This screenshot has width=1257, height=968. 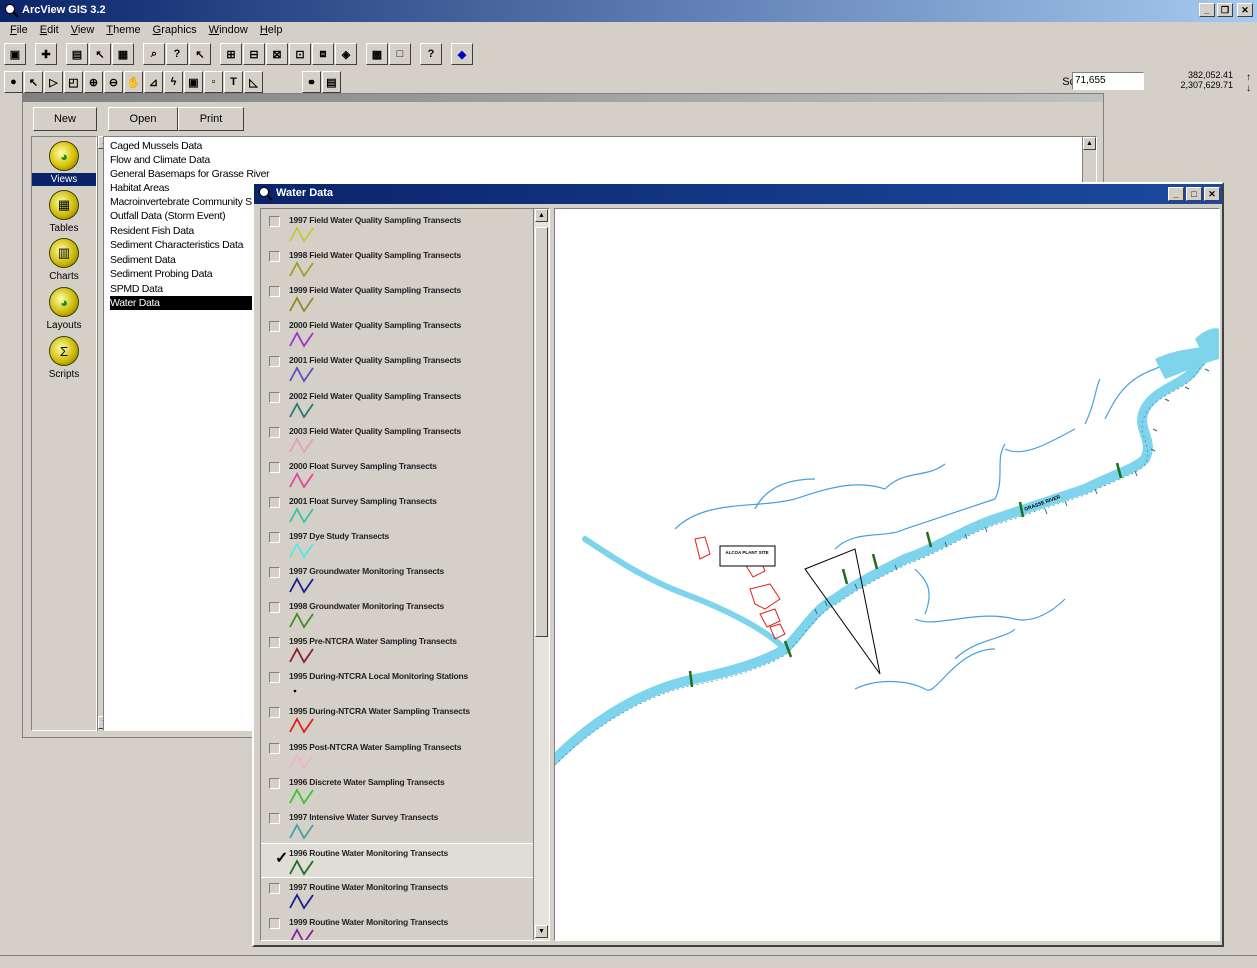 What do you see at coordinates (143, 119) in the screenshot?
I see `open-button: Open` at bounding box center [143, 119].